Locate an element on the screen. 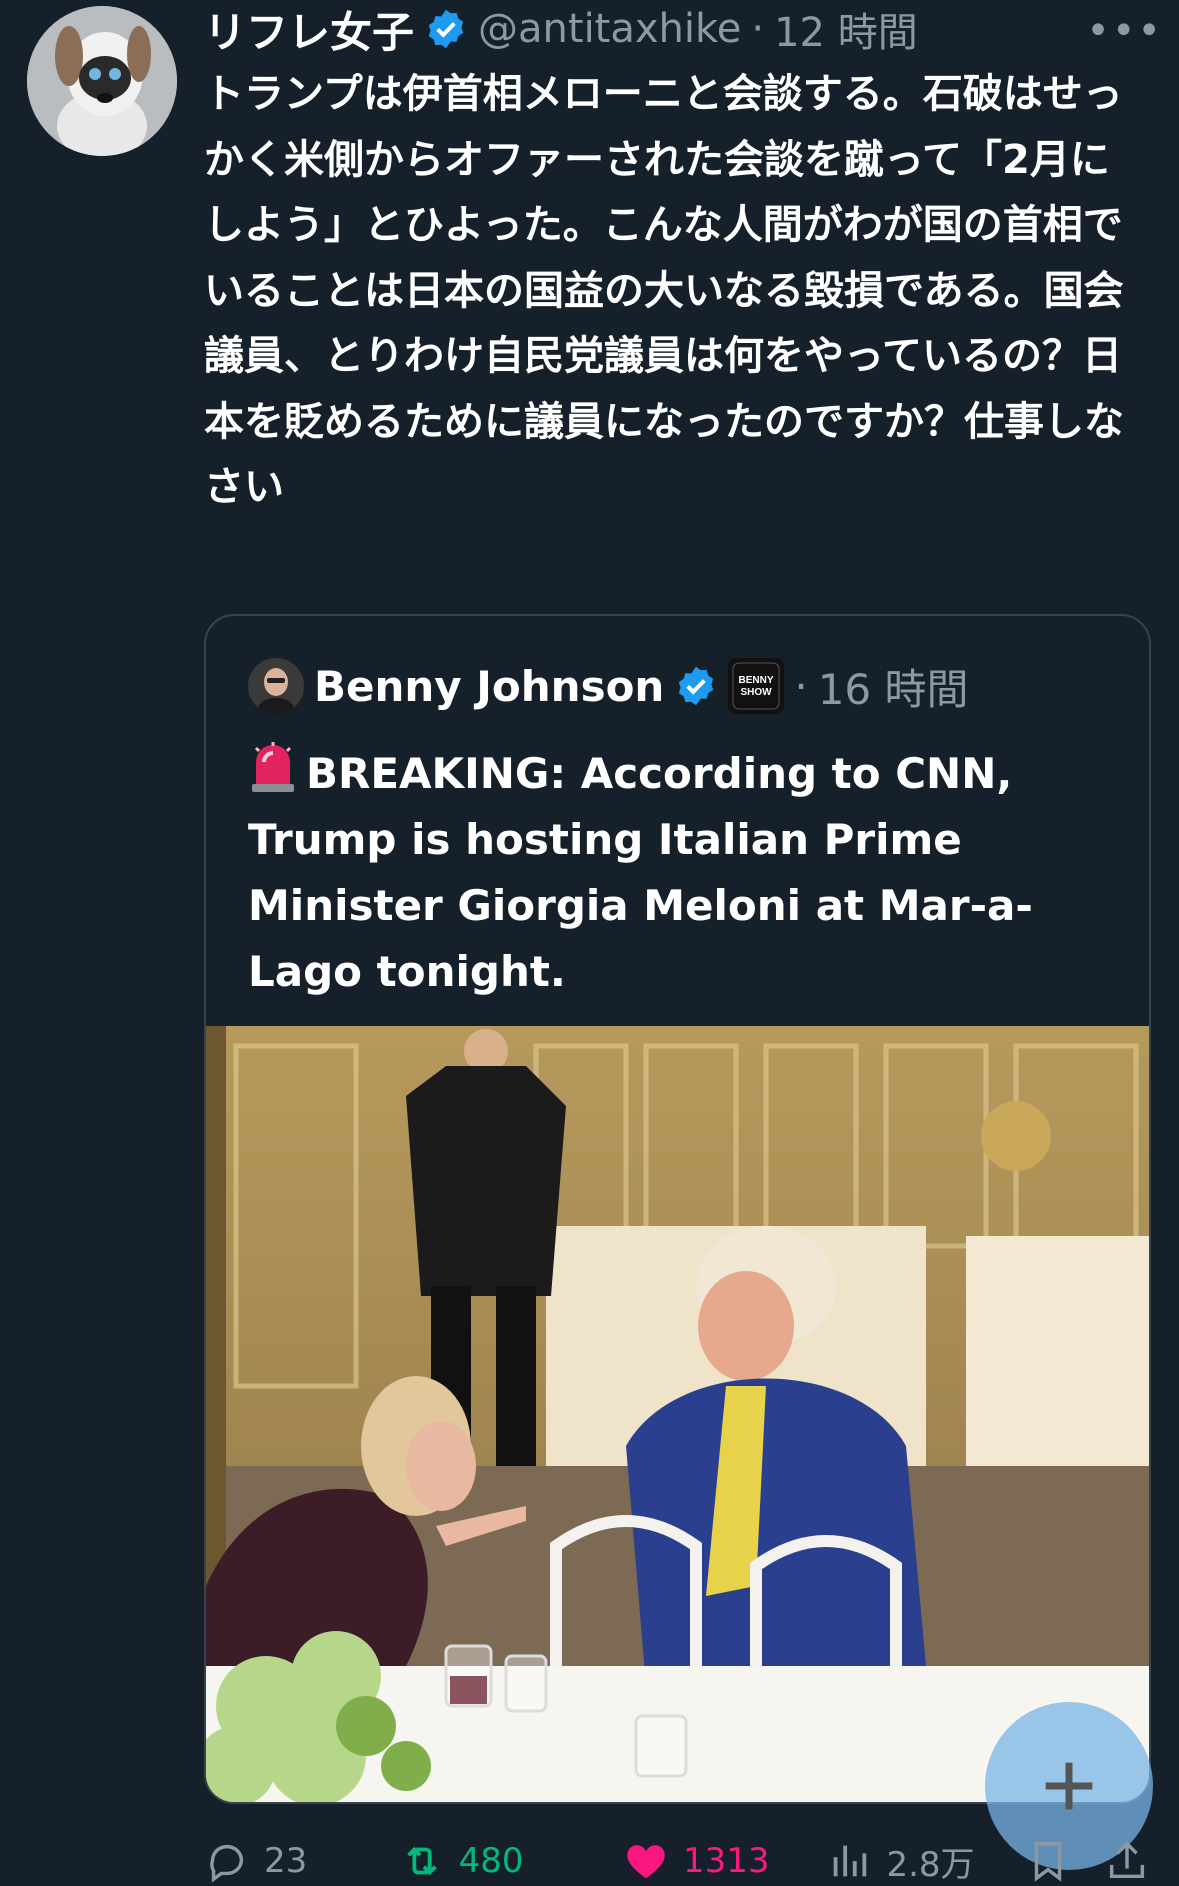 The image size is (1179, 1886). heart-icon is located at coordinates (646, 1862).